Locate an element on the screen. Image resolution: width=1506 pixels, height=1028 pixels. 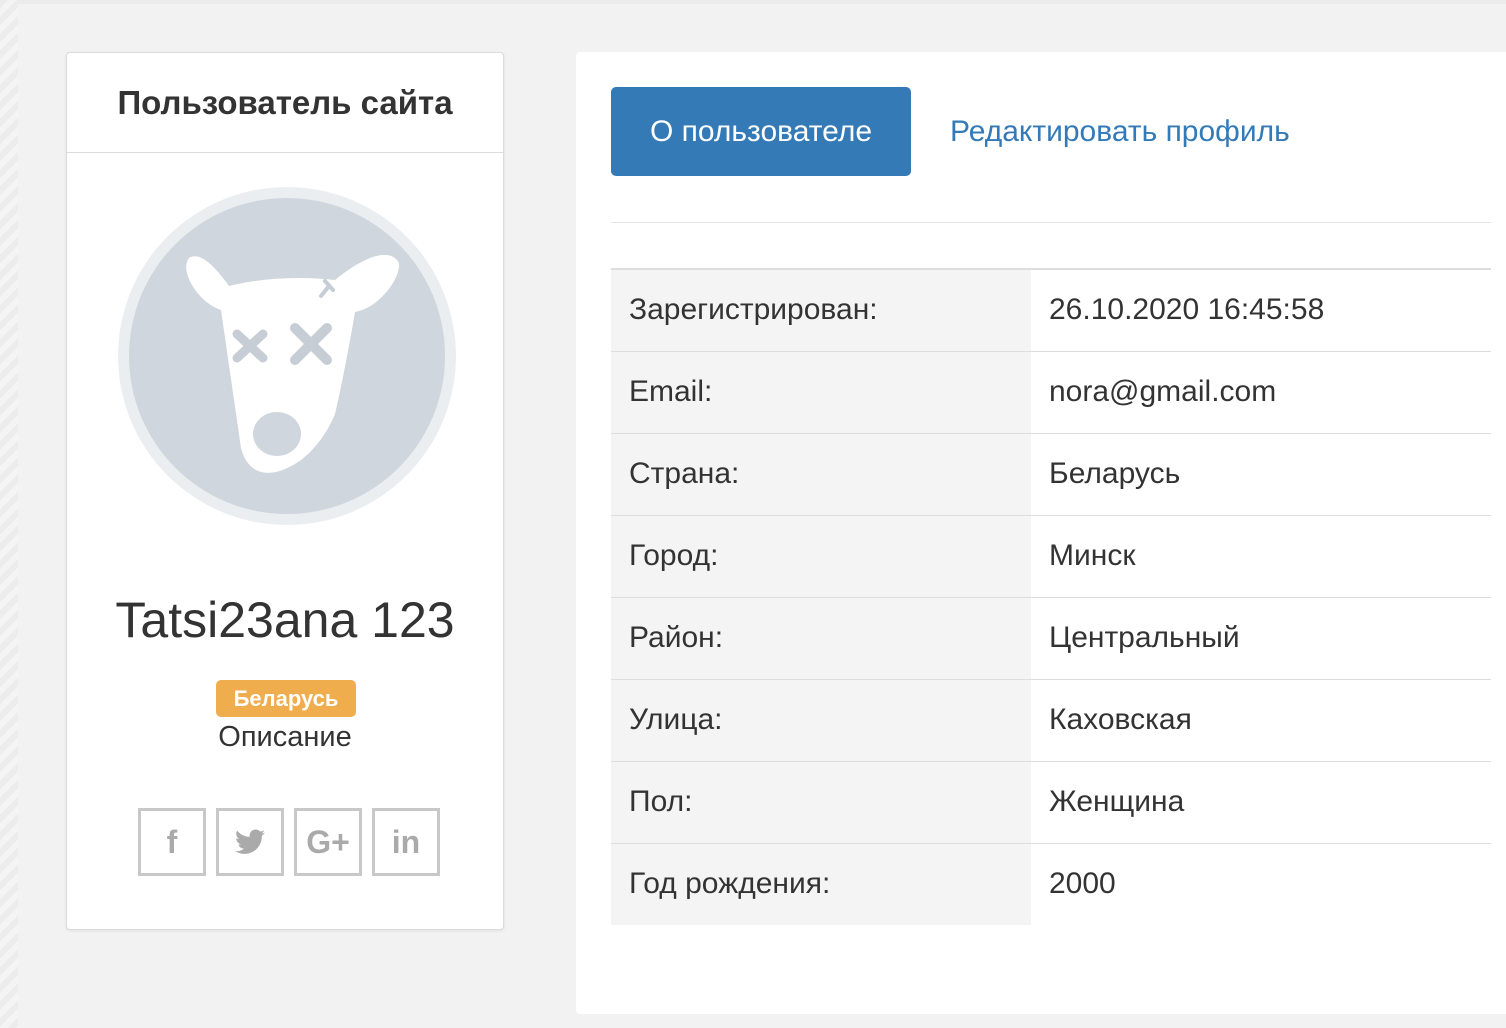
table-row: Пол: Женщина is located at coordinates (1051, 802).